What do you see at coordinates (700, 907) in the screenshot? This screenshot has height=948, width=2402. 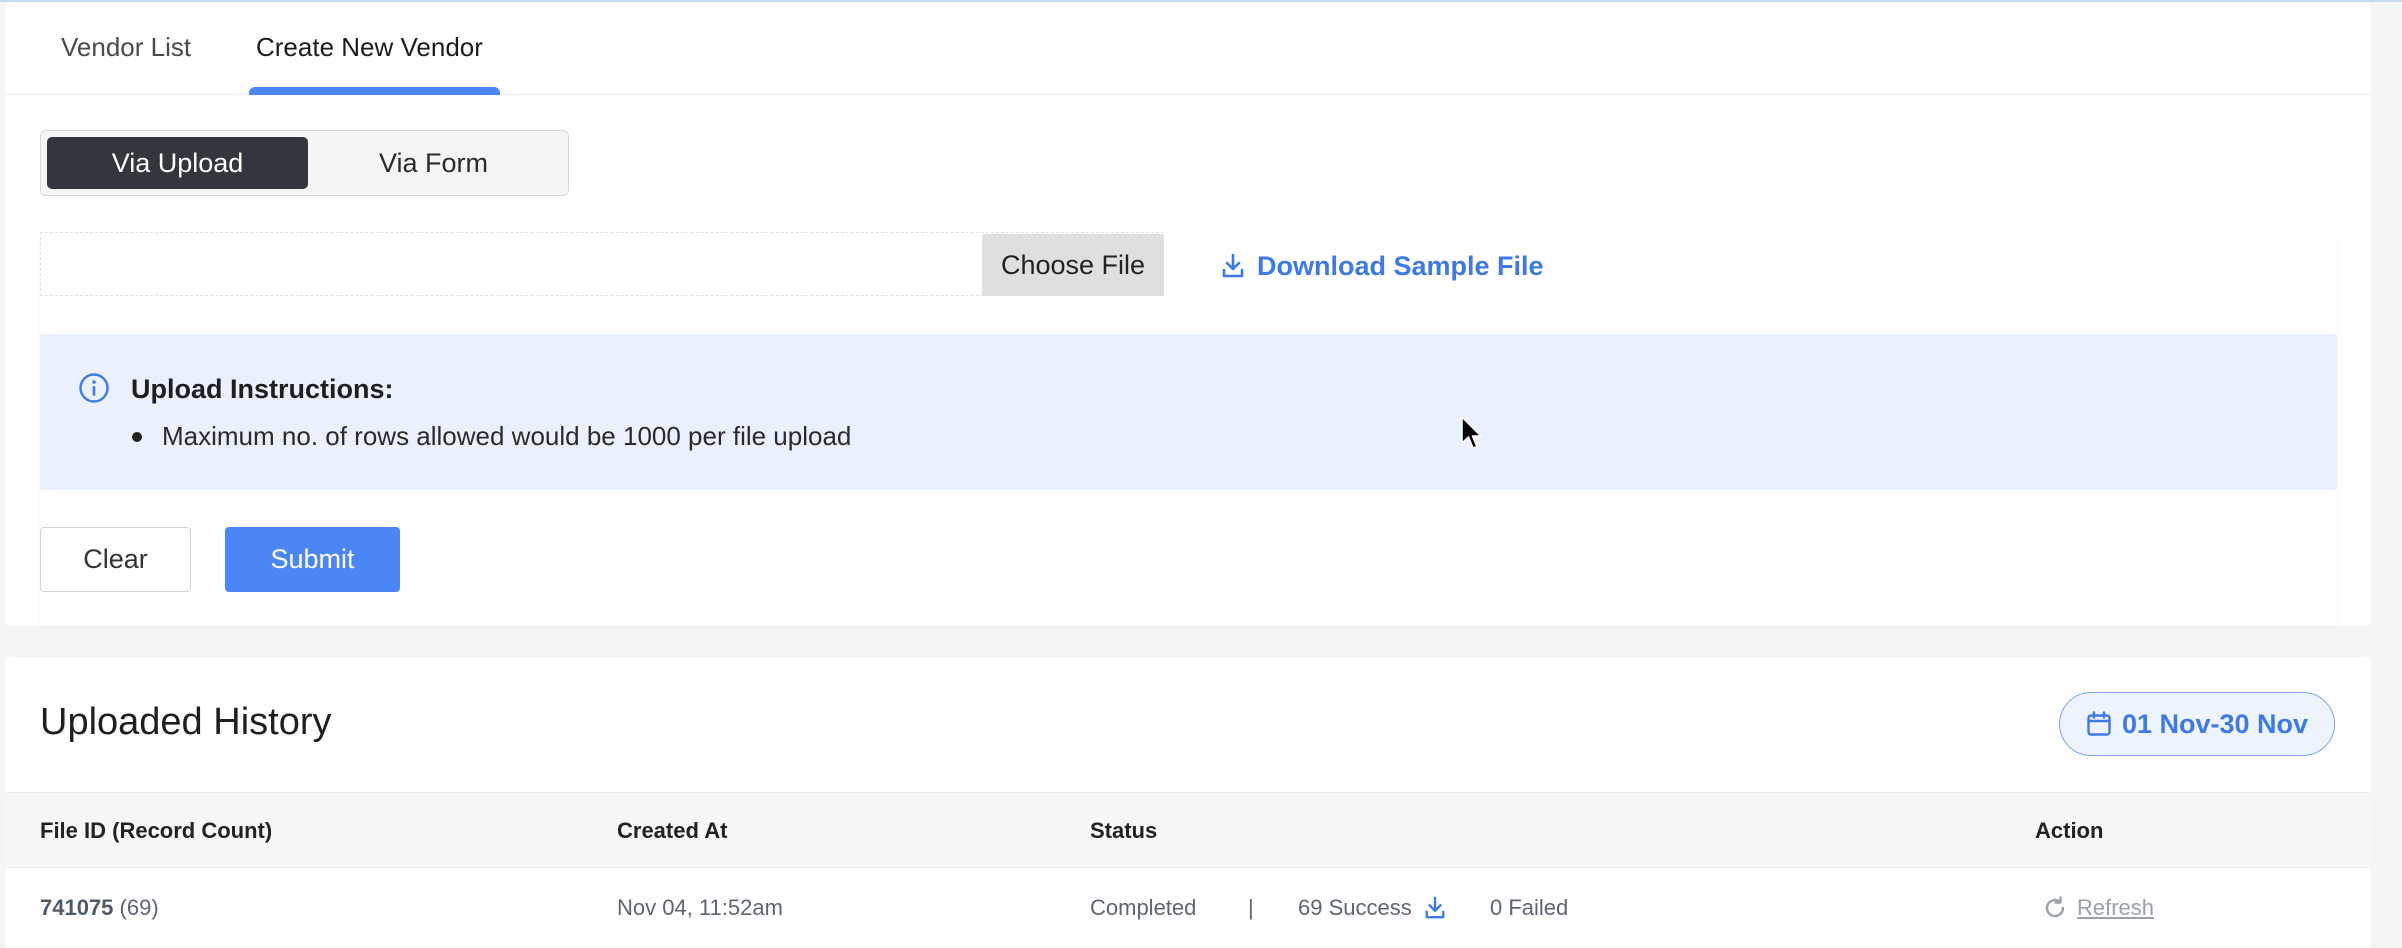 I see `created-at-cell: Nov 04, 11:52am` at bounding box center [700, 907].